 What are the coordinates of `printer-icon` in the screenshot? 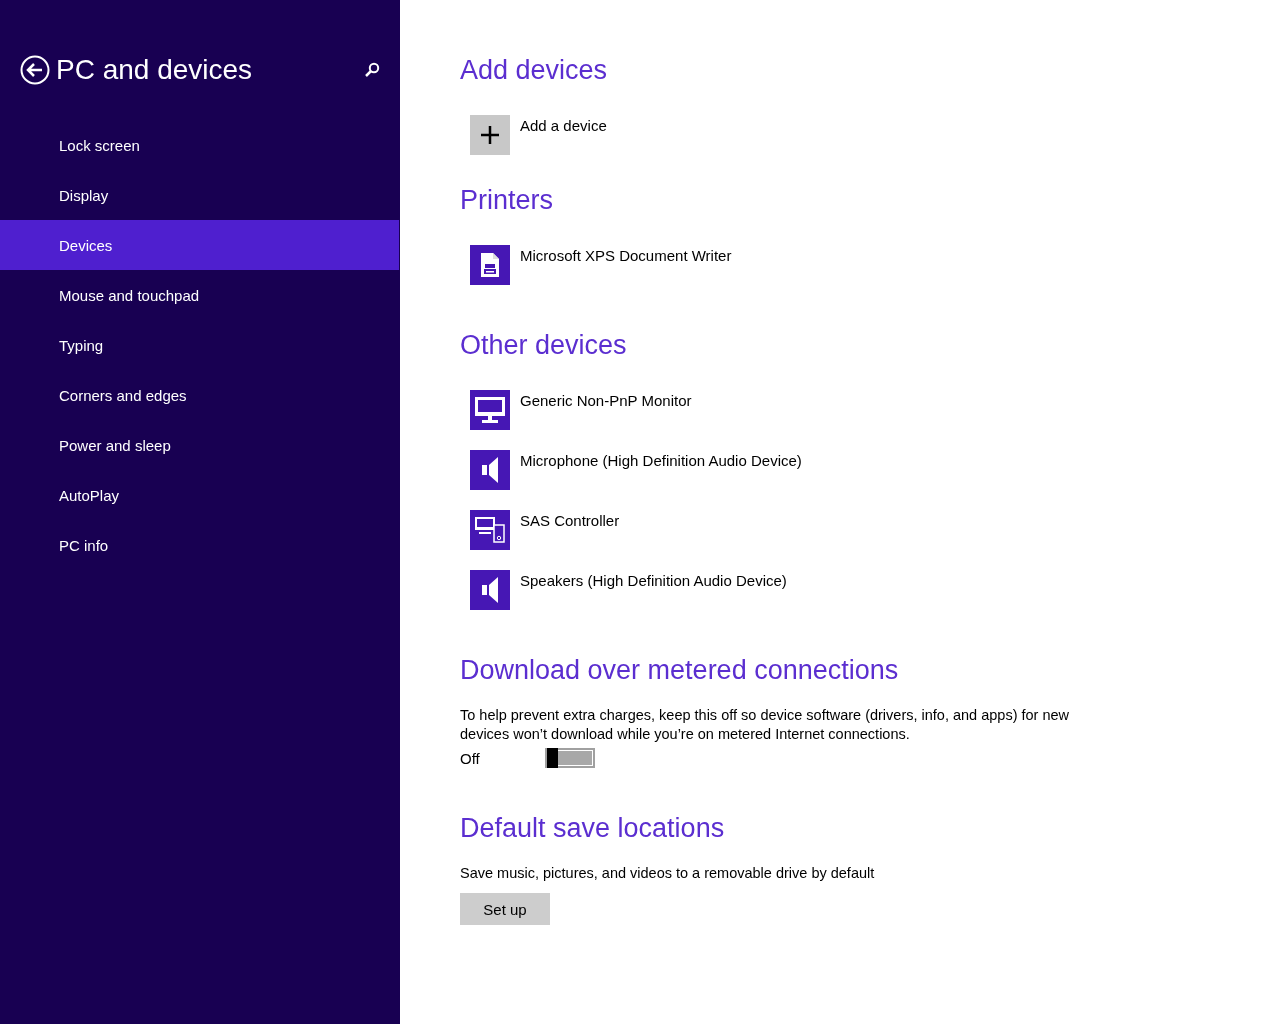 It's located at (490, 265).